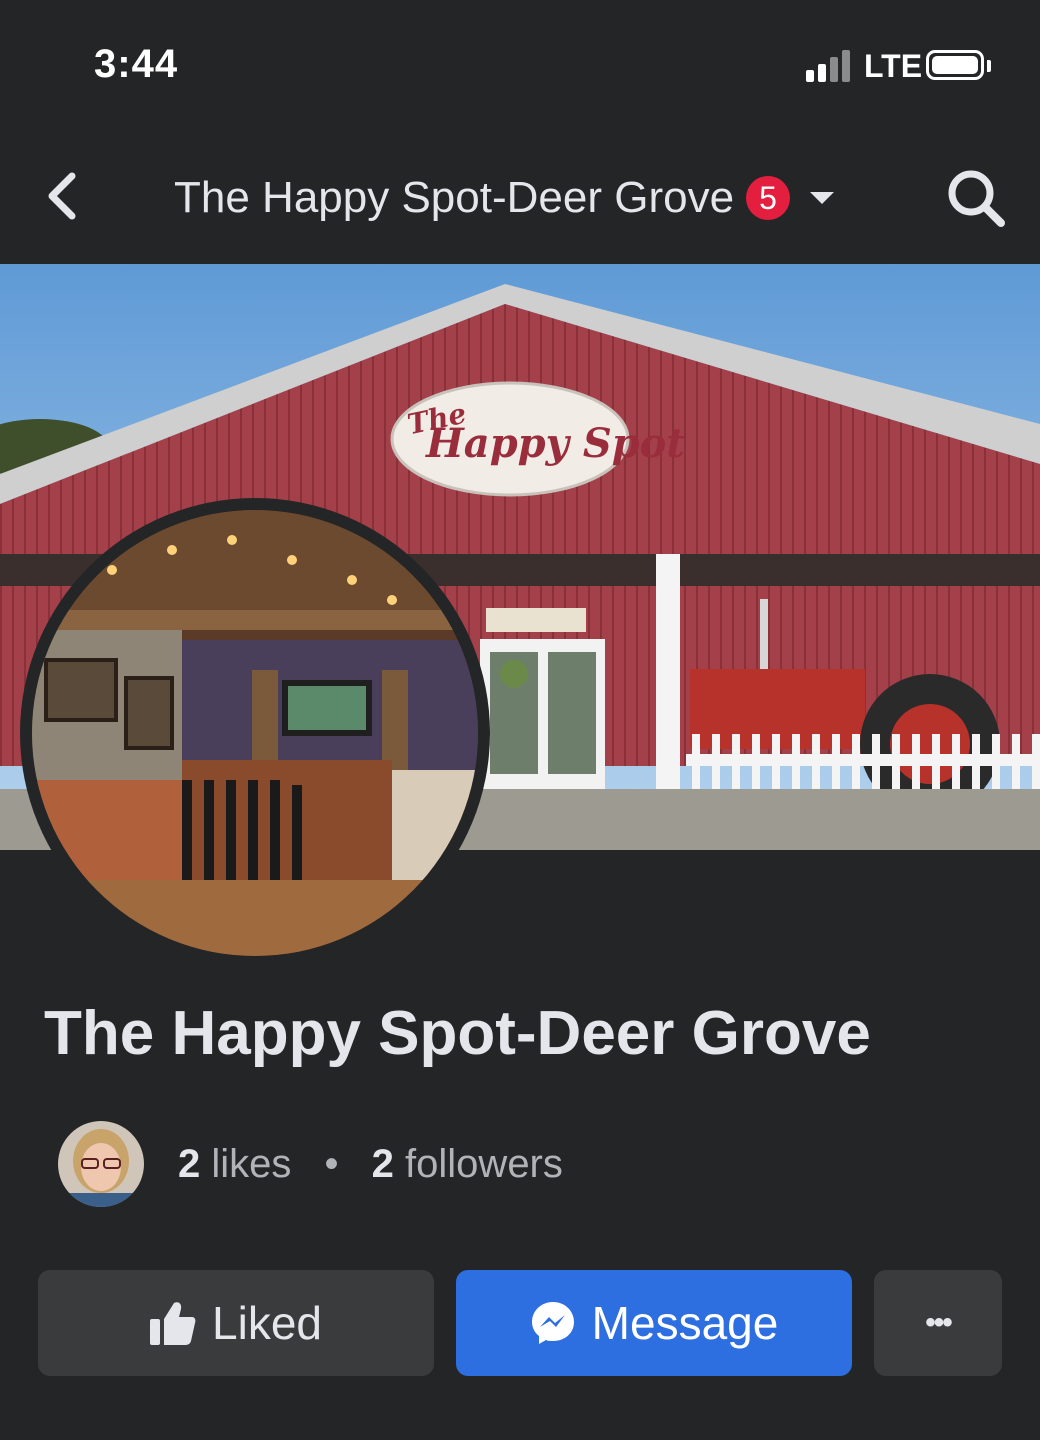 The width and height of the screenshot is (1040, 1440). I want to click on page-stats: 2 likes • 2 followers, so click(310, 1164).